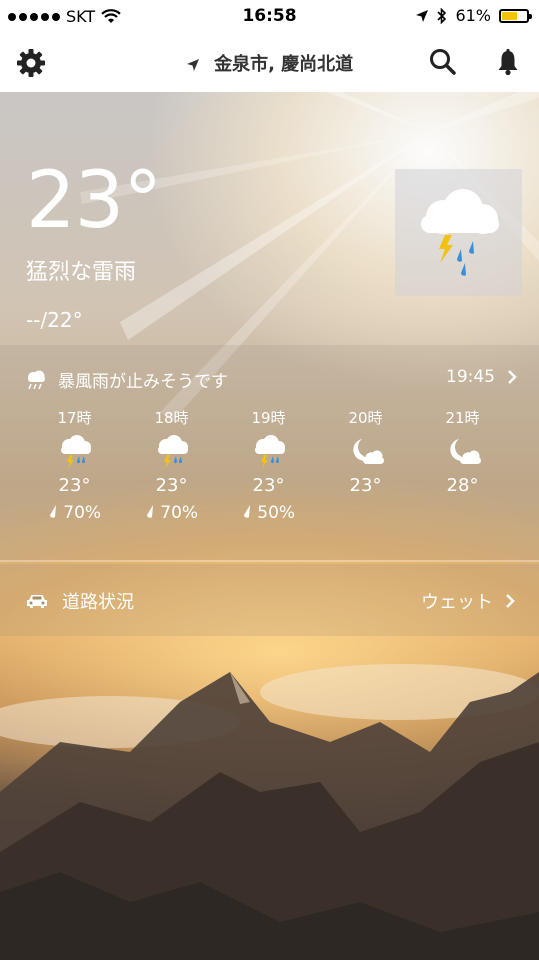  Describe the element at coordinates (442, 15) in the screenshot. I see `bluetooth-icon` at that location.